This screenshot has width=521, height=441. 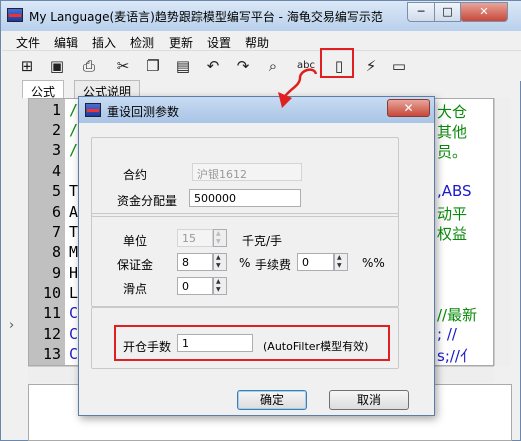 I want to click on new-file-icon: ⊞, so click(x=27, y=66).